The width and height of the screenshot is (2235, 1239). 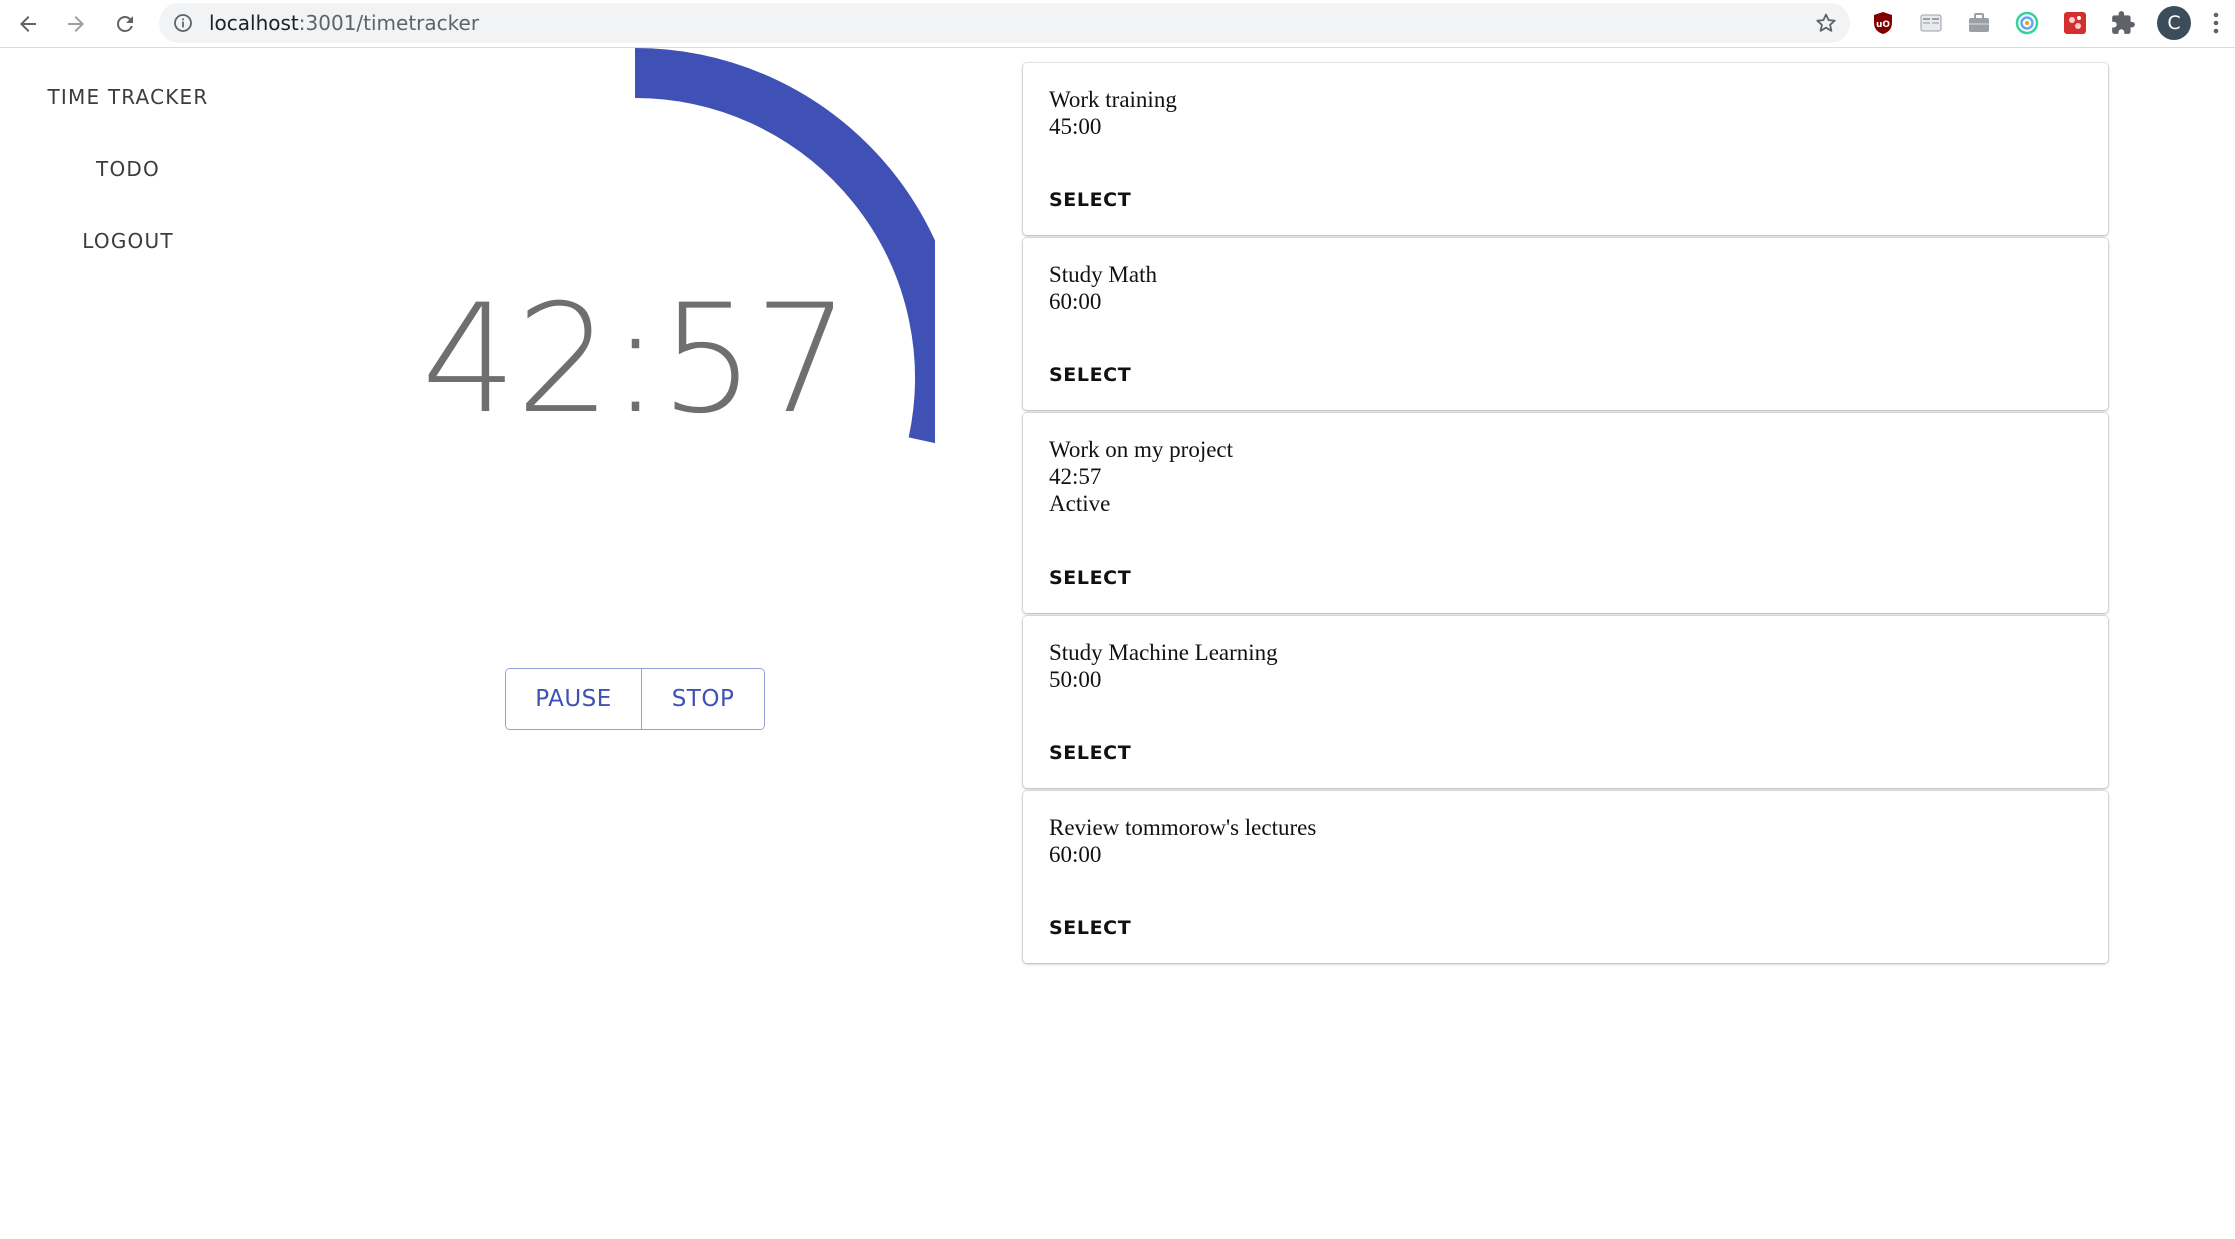 I want to click on ublock-extension-icon: uO, so click(x=1883, y=23).